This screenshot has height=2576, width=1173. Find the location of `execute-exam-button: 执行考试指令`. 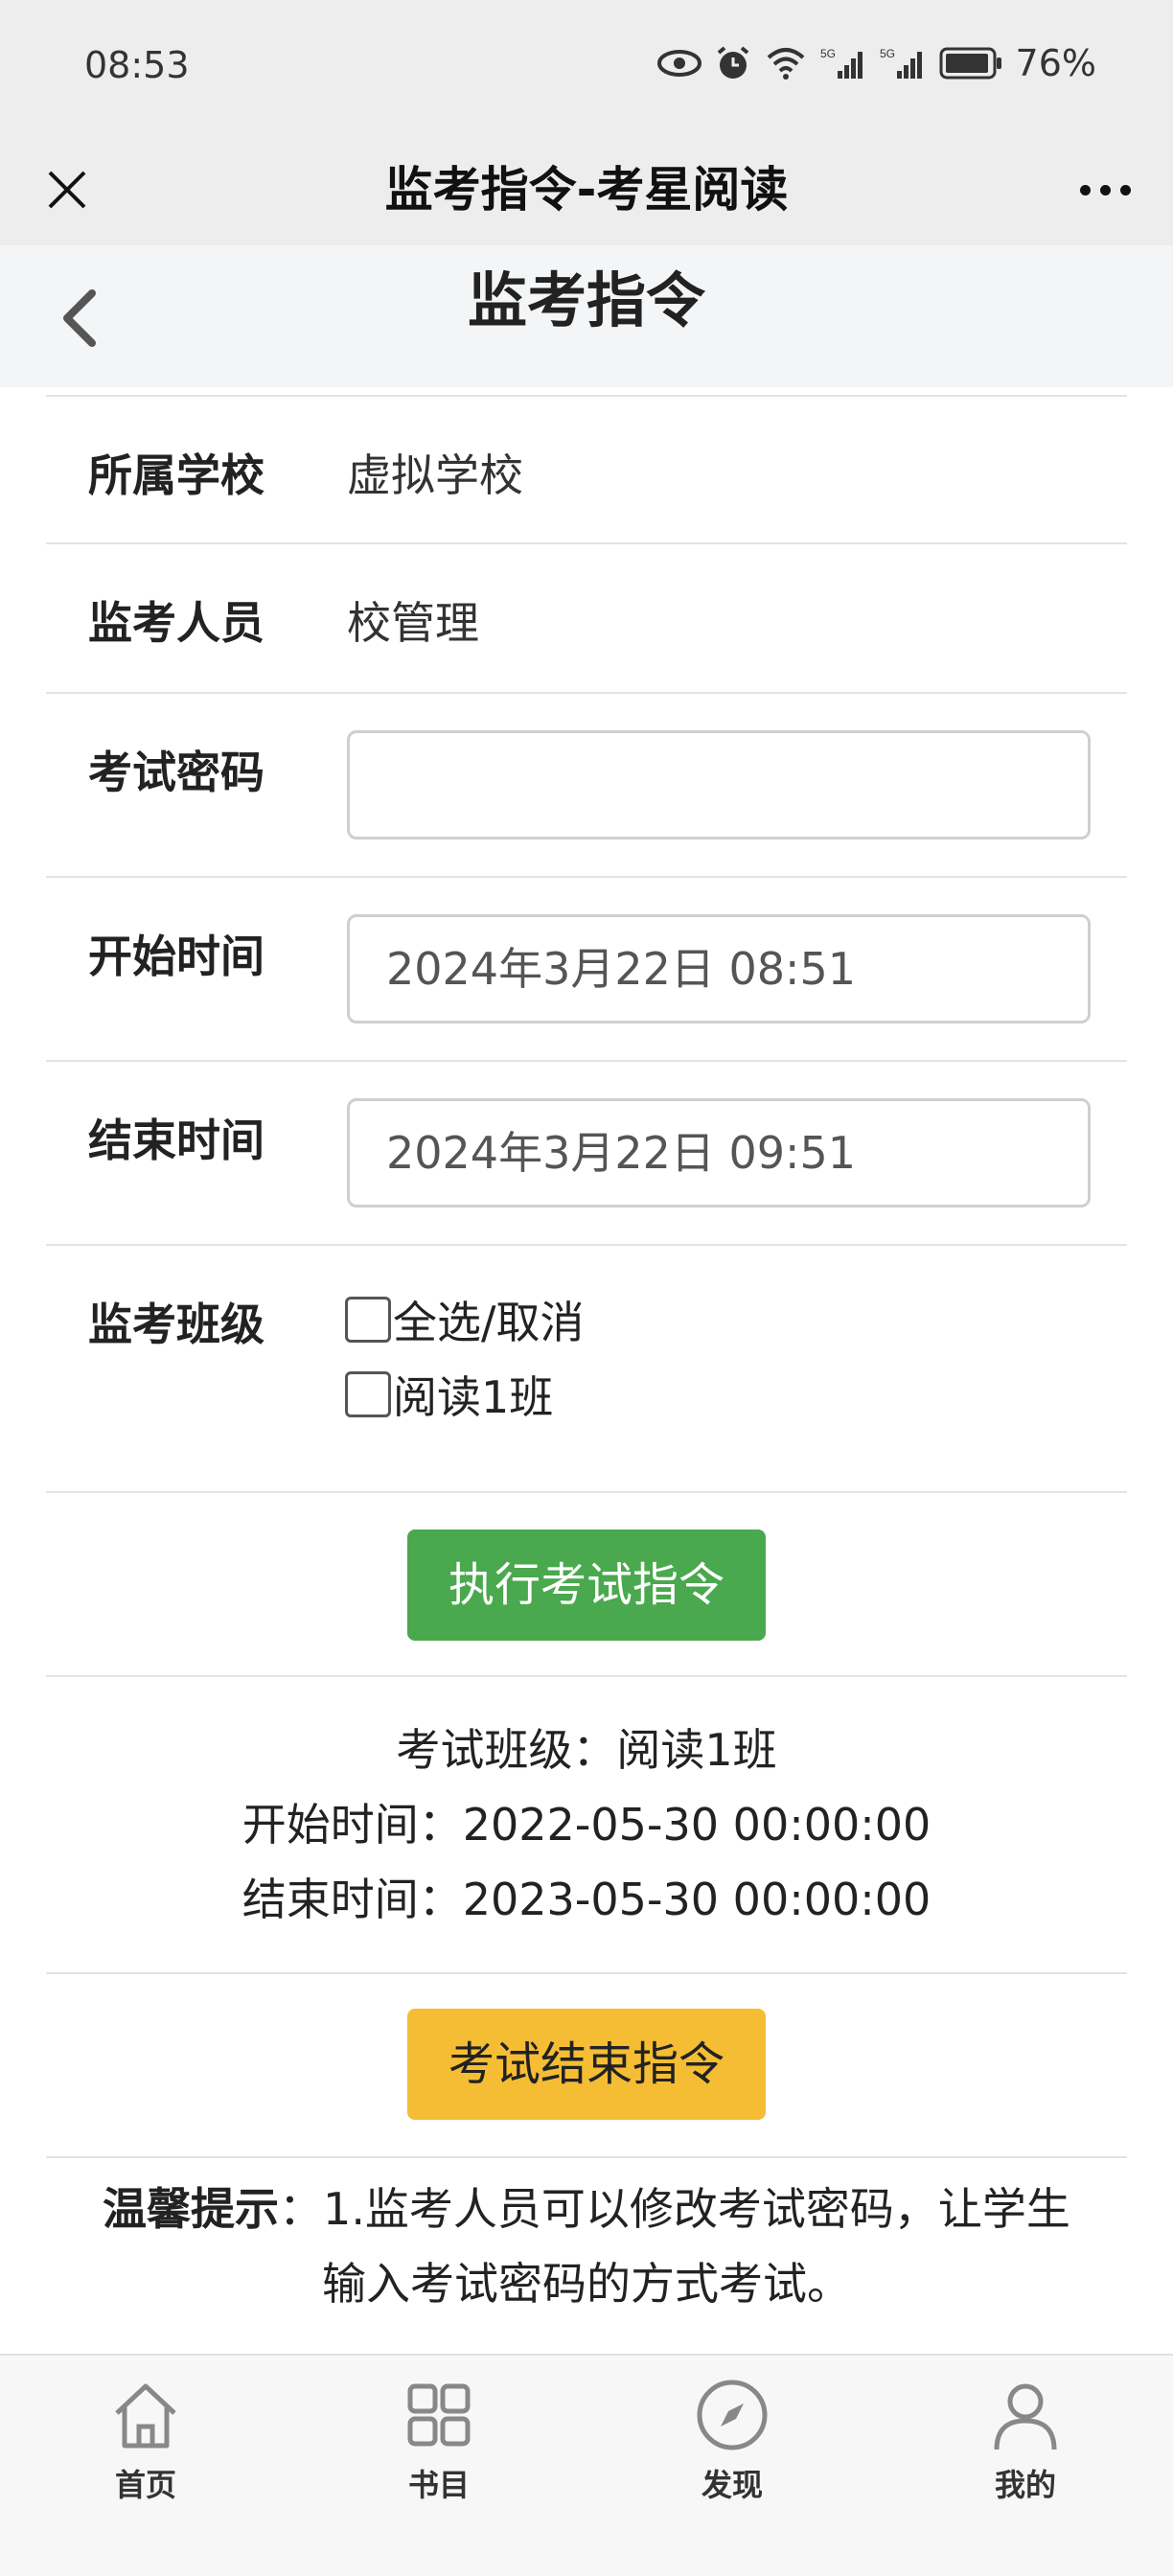

execute-exam-button: 执行考试指令 is located at coordinates (586, 1585).